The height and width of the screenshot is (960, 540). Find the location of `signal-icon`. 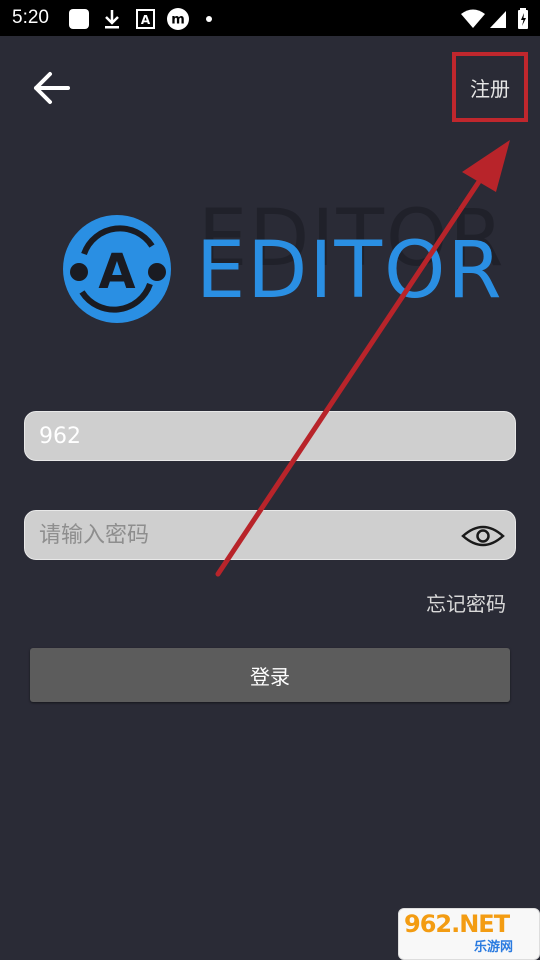

signal-icon is located at coordinates (498, 19).